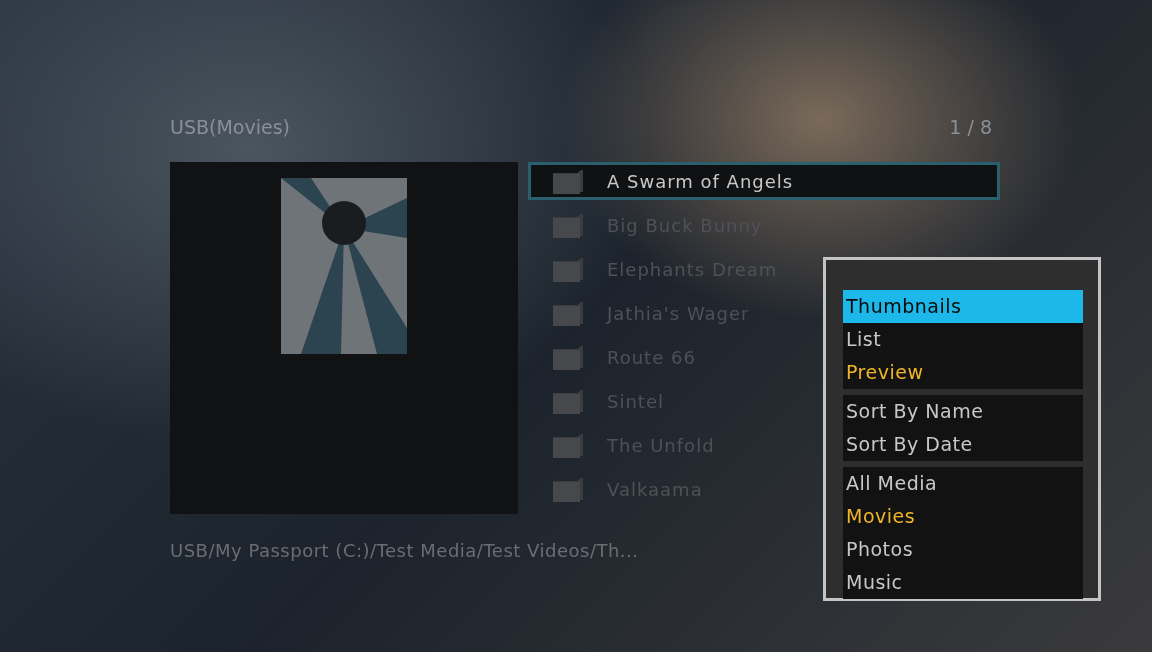 The height and width of the screenshot is (652, 1152). Describe the element at coordinates (963, 516) in the screenshot. I see `menu-item: Movies` at that location.